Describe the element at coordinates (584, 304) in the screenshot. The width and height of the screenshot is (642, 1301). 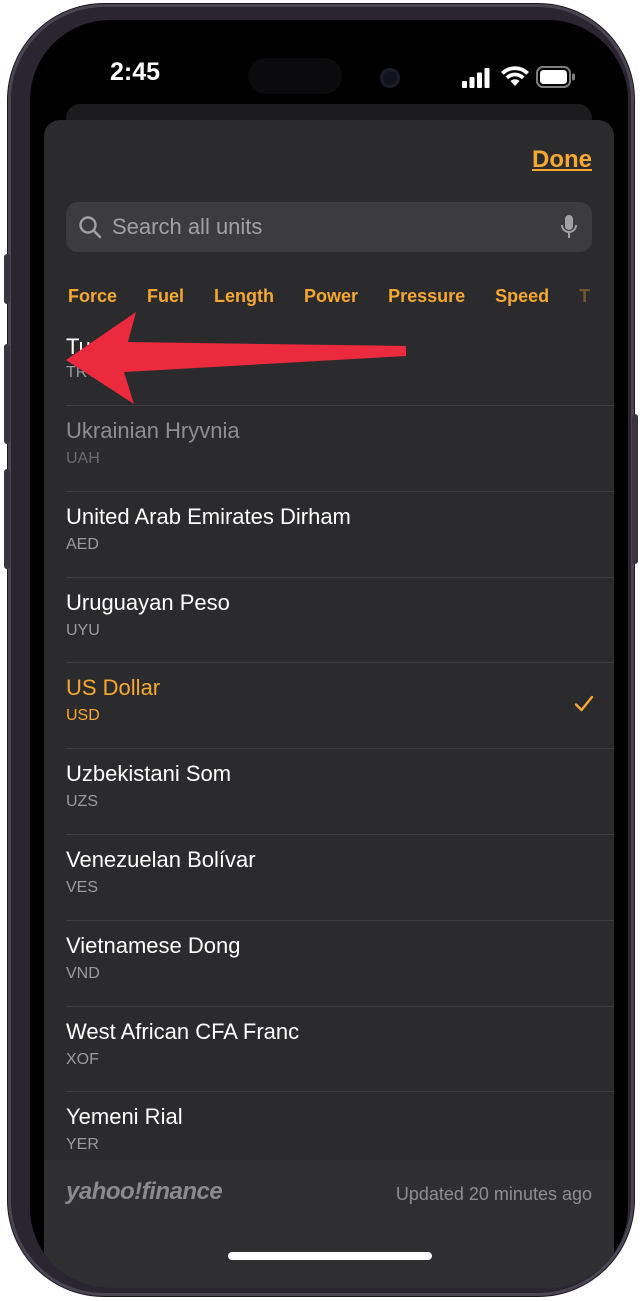
I see `tab-partial: T` at that location.